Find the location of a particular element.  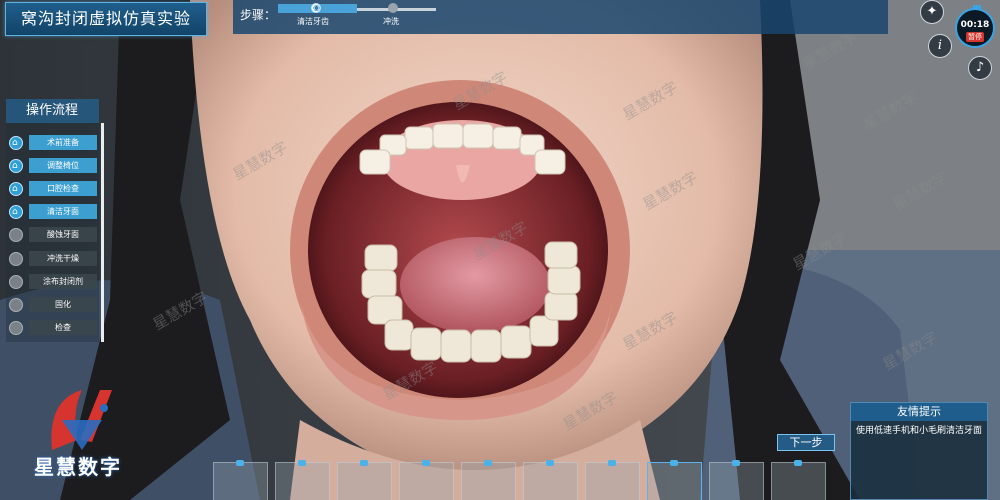

timer-time: 00:18 is located at coordinates (975, 25).